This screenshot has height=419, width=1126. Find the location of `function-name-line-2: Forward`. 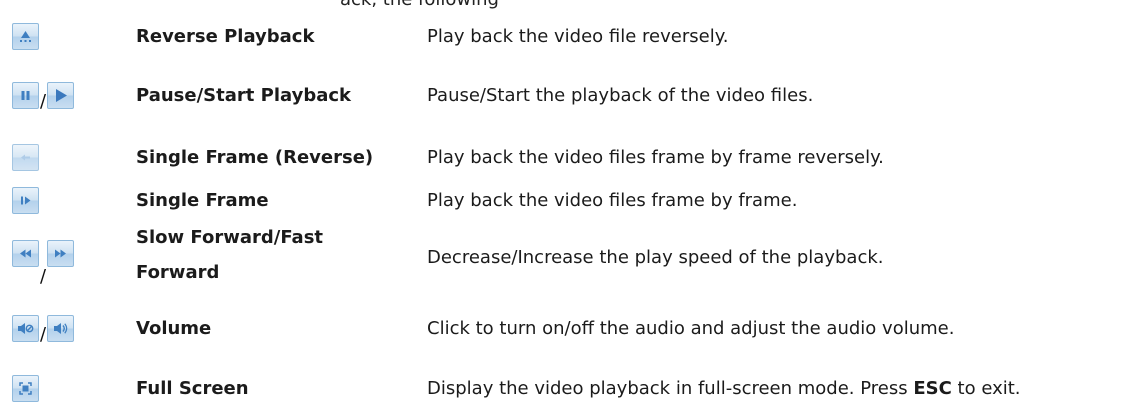

function-name-line-2: Forward is located at coordinates (178, 272).